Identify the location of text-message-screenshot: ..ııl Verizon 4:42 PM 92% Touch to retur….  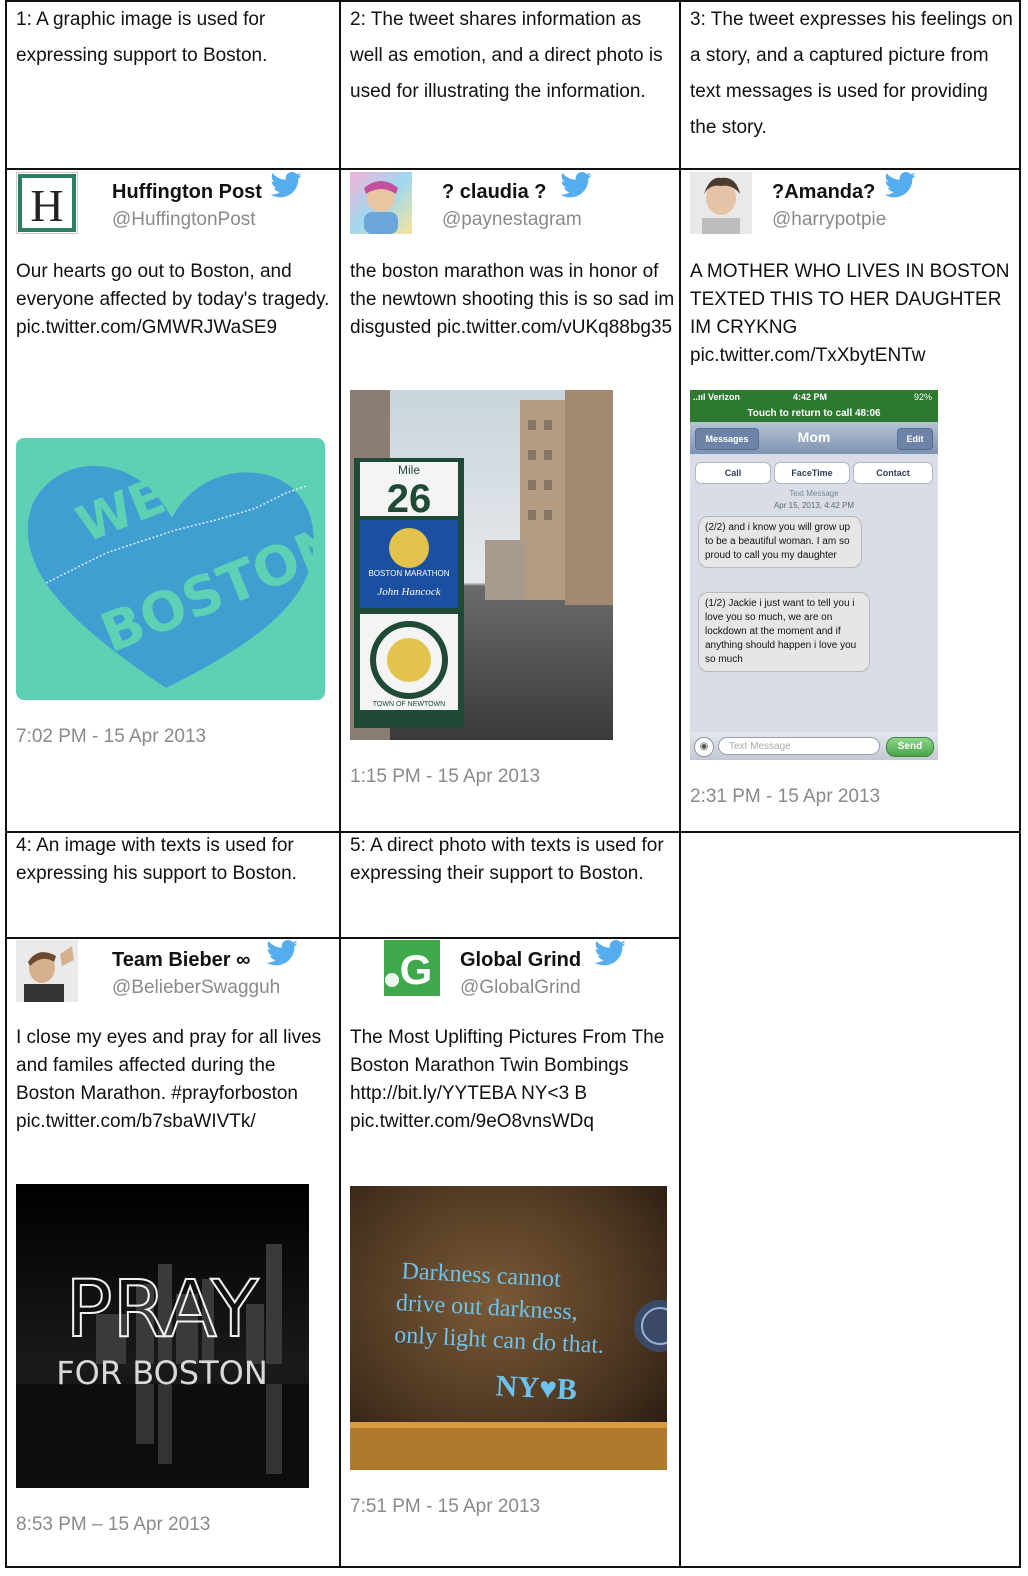
(814, 575).